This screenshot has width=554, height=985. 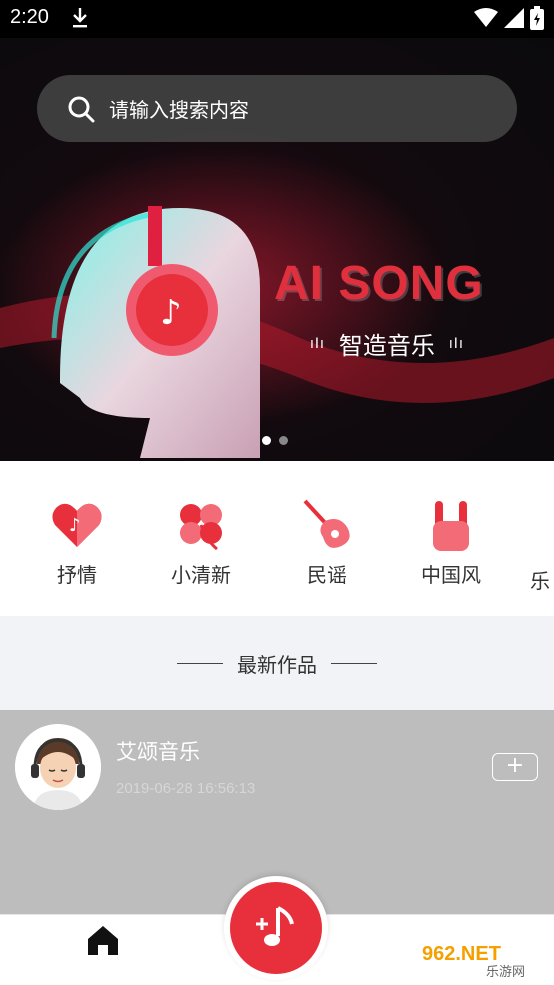 I want to click on status-time: 2:20, so click(x=29, y=17).